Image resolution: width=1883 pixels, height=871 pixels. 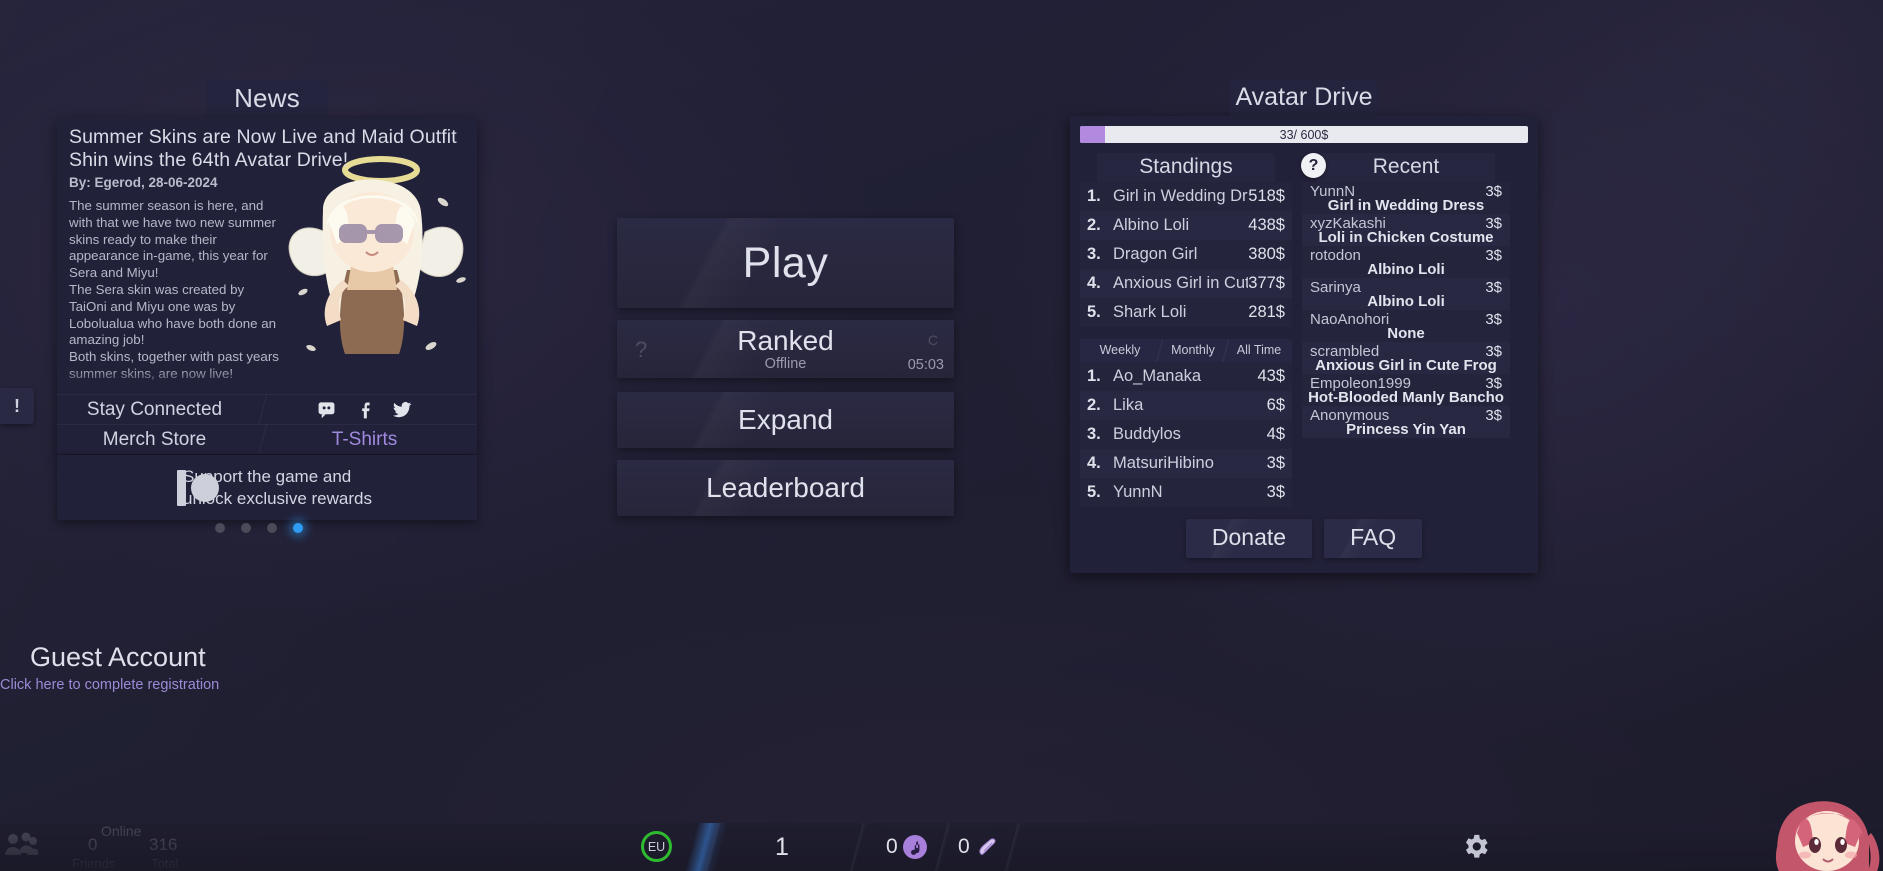 I want to click on donate-button: Donate, so click(x=1249, y=538).